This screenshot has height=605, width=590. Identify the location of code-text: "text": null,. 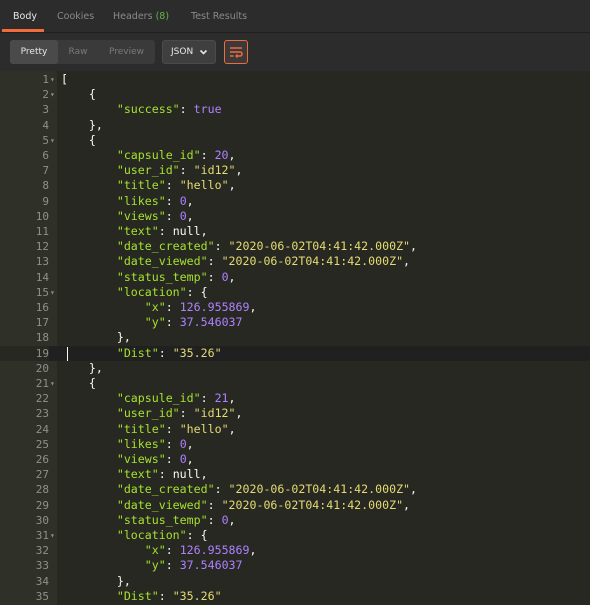
(134, 474).